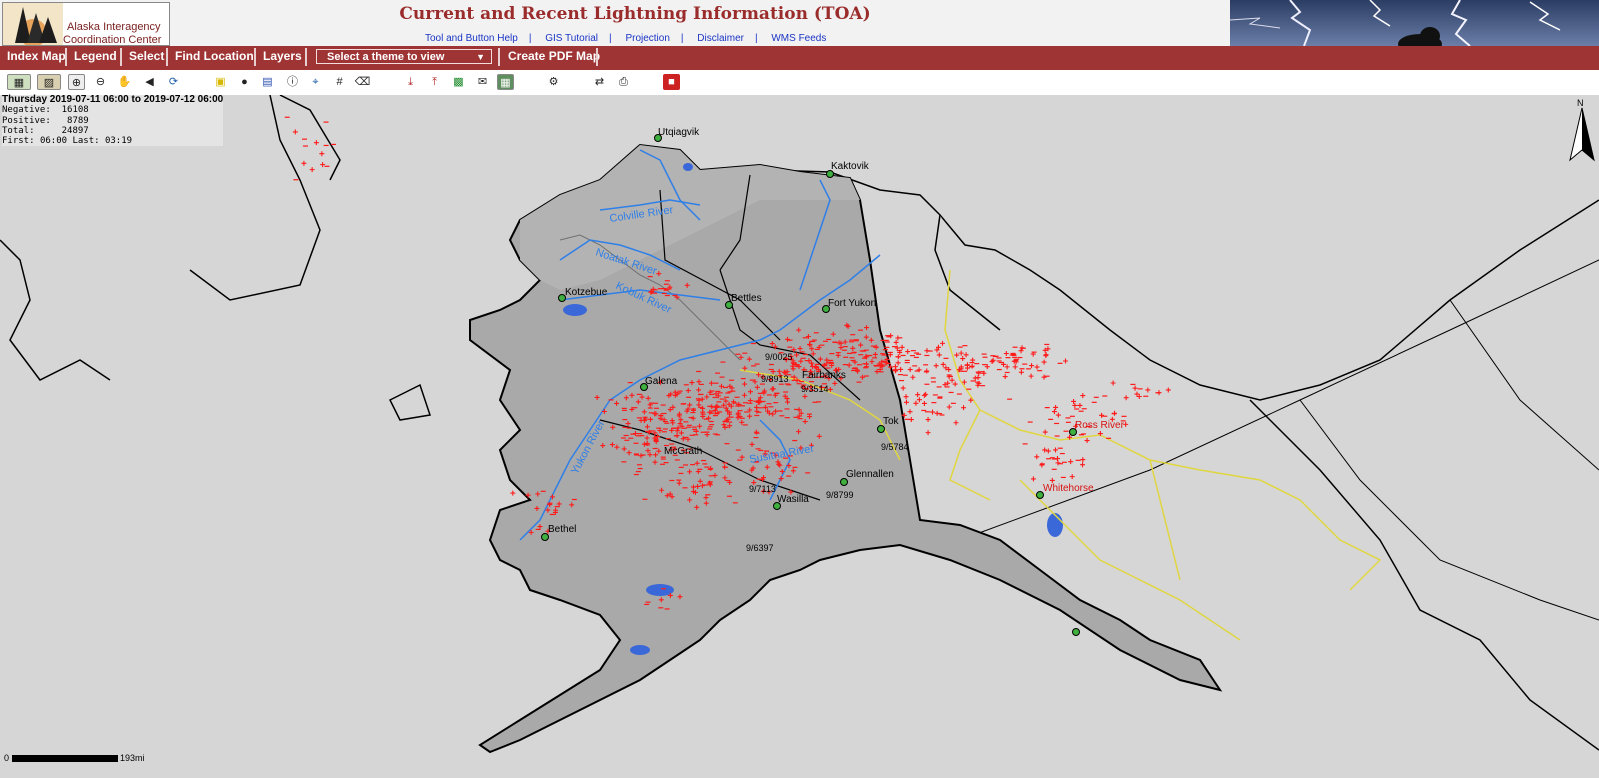  Describe the element at coordinates (49, 82) in the screenshot. I see `full-extent-icon: ▨` at that location.